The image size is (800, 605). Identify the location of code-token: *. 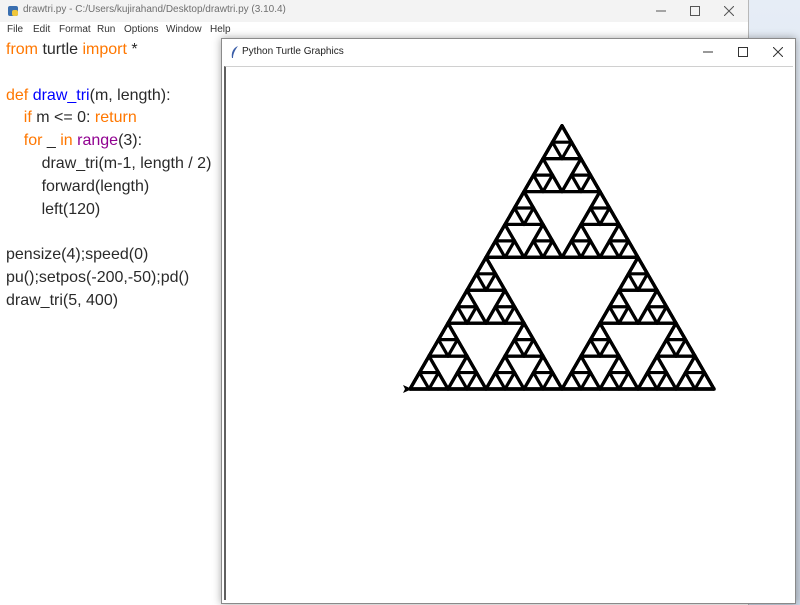
(132, 49).